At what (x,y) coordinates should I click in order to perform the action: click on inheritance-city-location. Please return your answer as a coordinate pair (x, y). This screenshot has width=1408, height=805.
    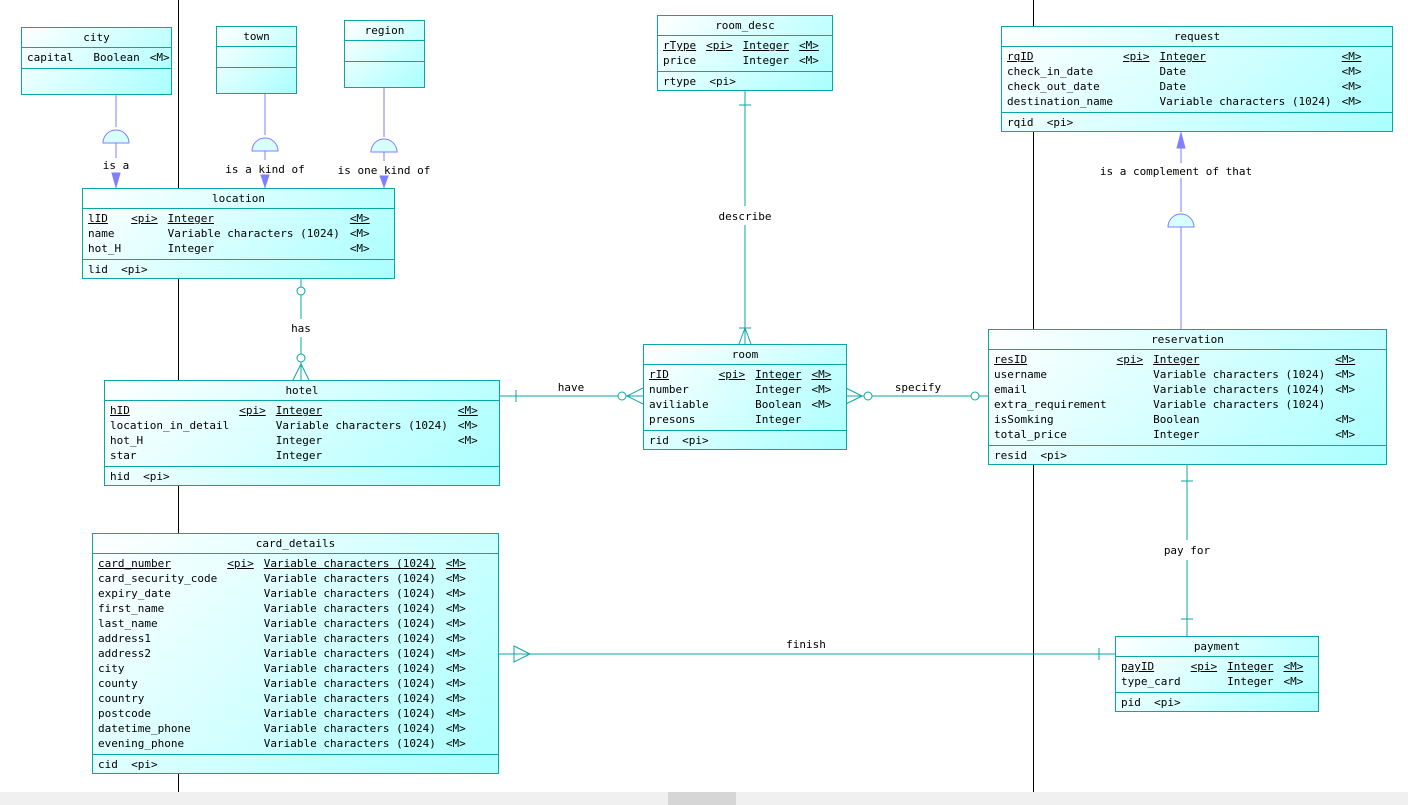
    Looking at the image, I should click on (116, 141).